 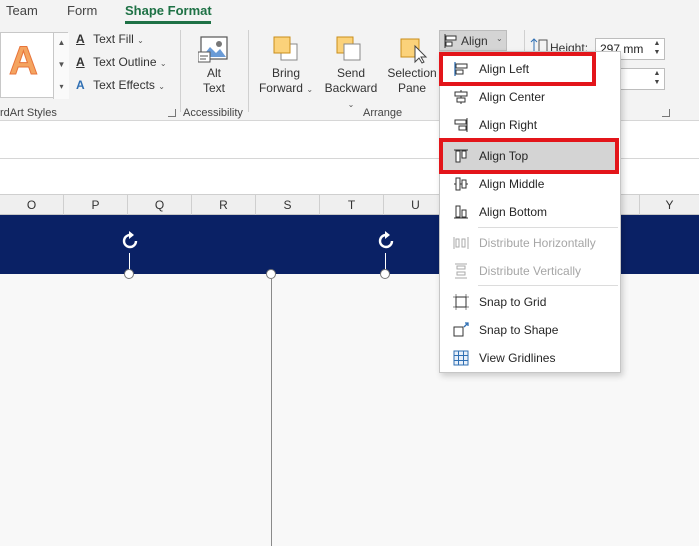 What do you see at coordinates (530, 358) in the screenshot?
I see `menu-item-view-gridlines: View Gridlines` at bounding box center [530, 358].